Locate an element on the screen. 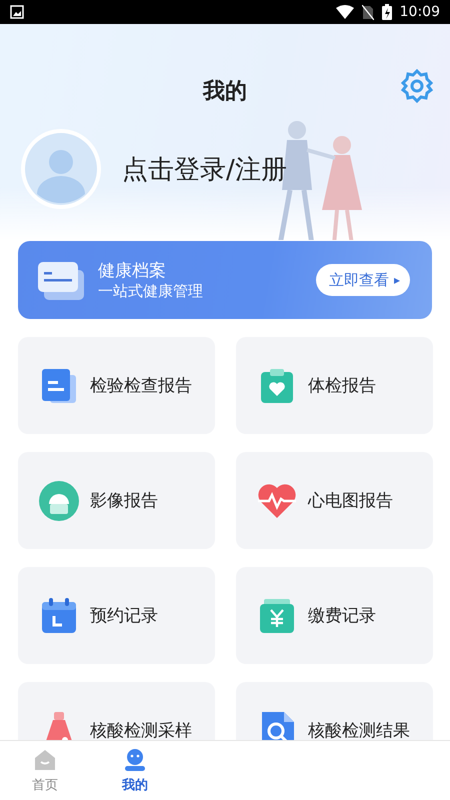  nav-tab: 我的 is located at coordinates (135, 770).